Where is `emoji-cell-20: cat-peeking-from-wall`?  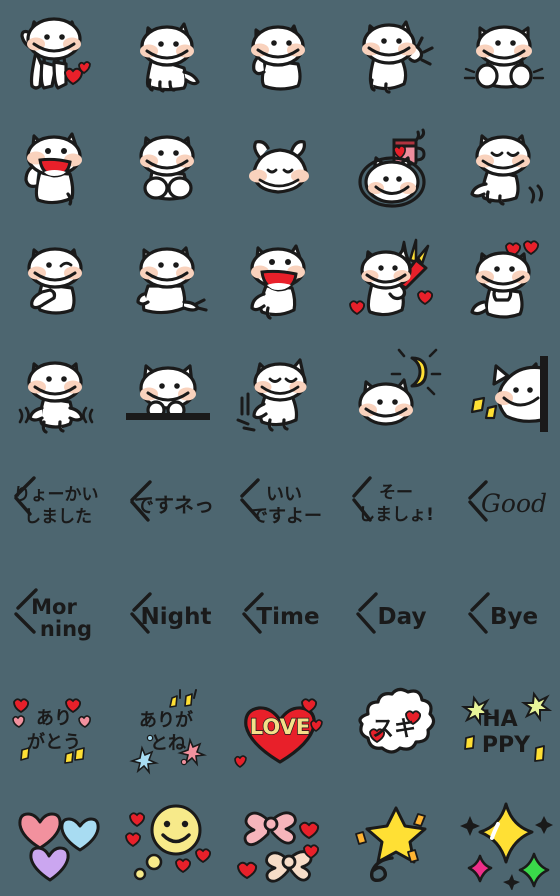 emoji-cell-20: cat-peeking-from-wall is located at coordinates (504, 392).